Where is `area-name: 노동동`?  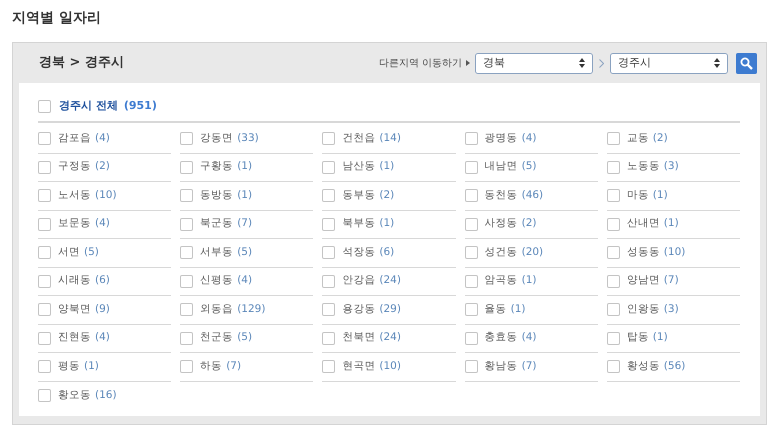
area-name: 노동동 is located at coordinates (643, 167).